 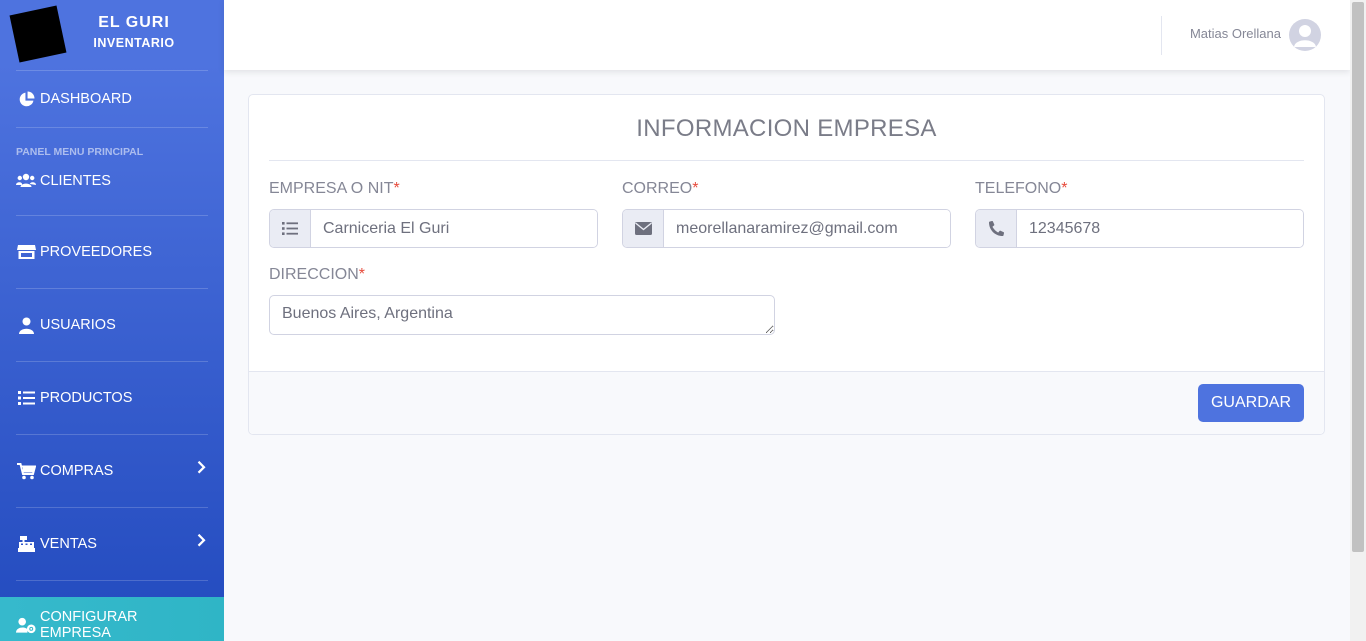 What do you see at coordinates (26, 252) in the screenshot?
I see `store-icon` at bounding box center [26, 252].